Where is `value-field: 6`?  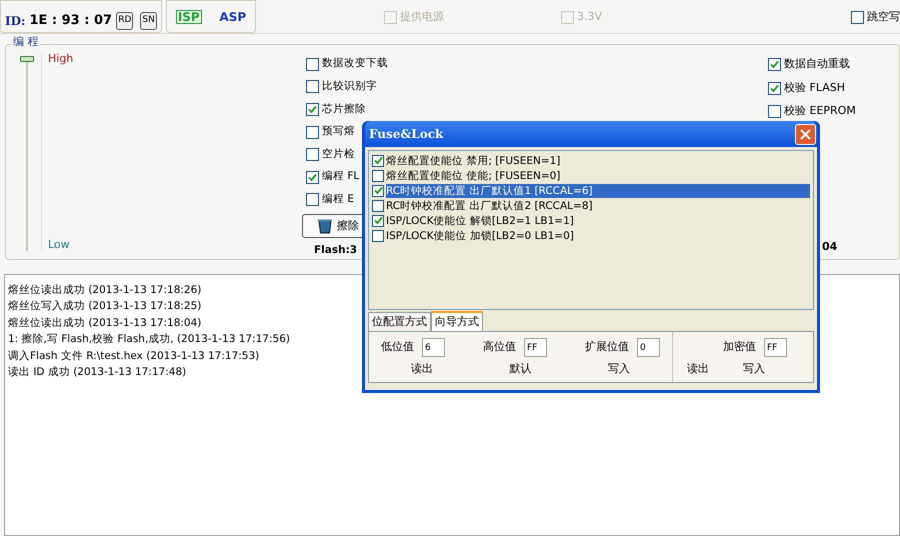 value-field: 6 is located at coordinates (433, 347).